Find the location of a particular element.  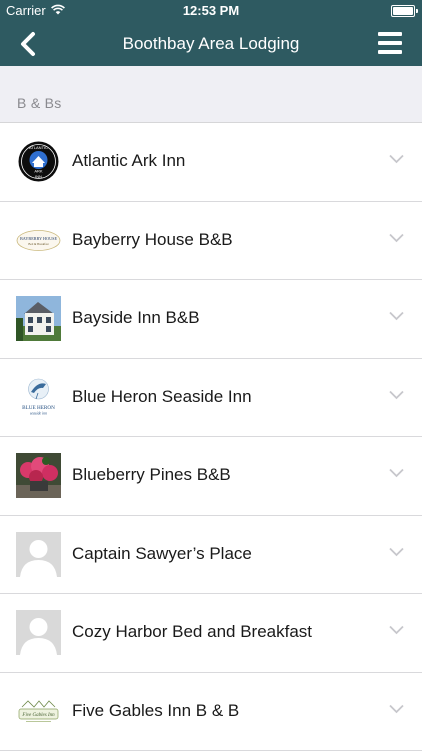

svg-text: Bed & Breakfast is located at coordinates (38, 244).